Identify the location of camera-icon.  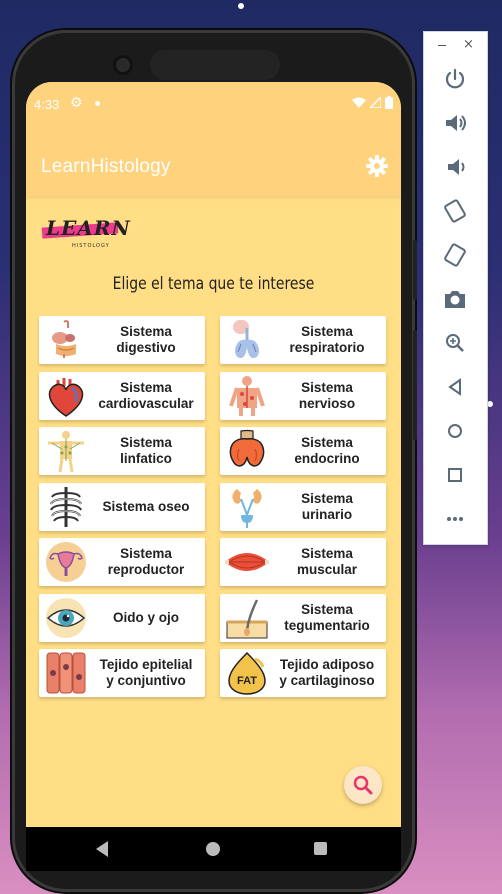
(455, 299).